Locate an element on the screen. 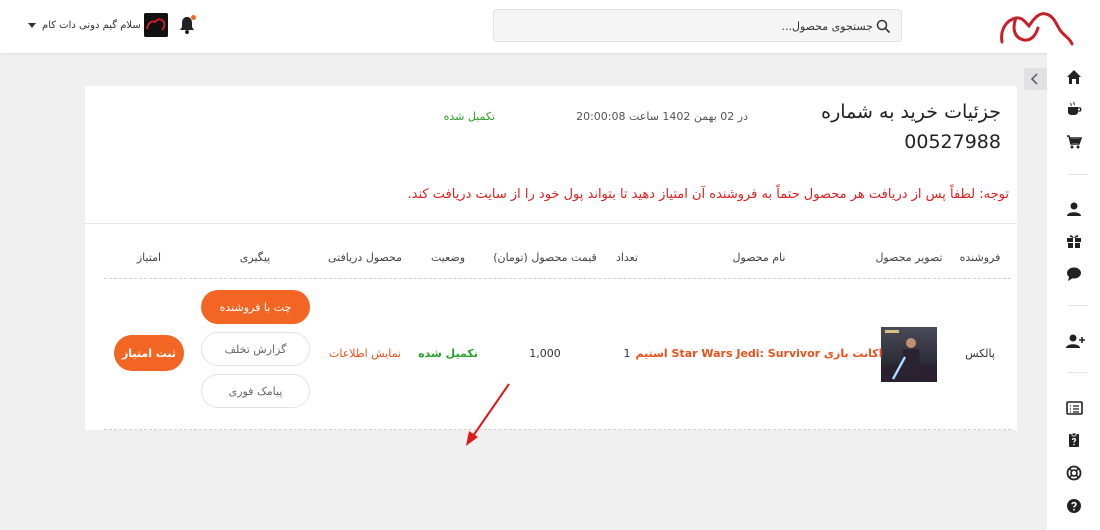 The image size is (1100, 530). avatar is located at coordinates (155, 25).